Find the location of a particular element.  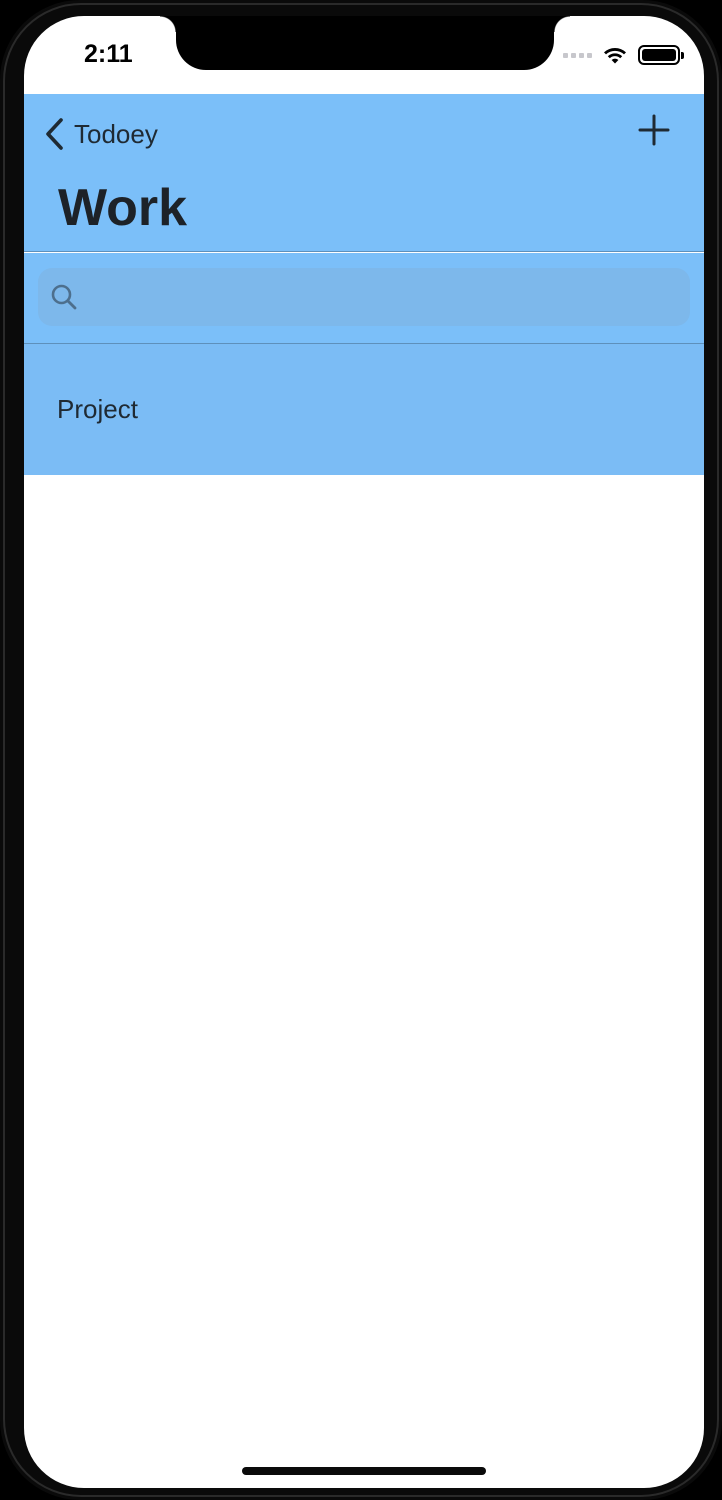

search-field is located at coordinates (364, 297).